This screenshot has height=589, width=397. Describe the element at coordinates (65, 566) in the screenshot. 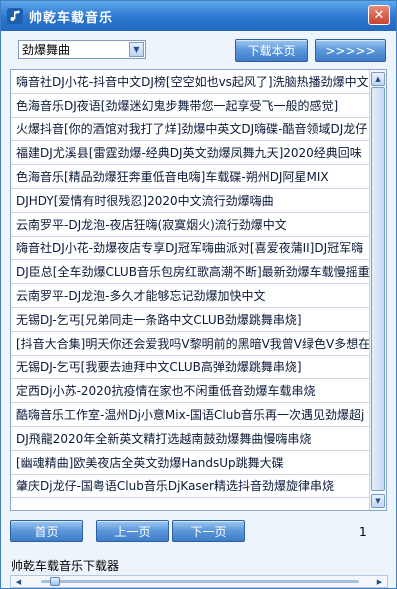

I see `status-label: 帅乾车载音乐下载器` at that location.